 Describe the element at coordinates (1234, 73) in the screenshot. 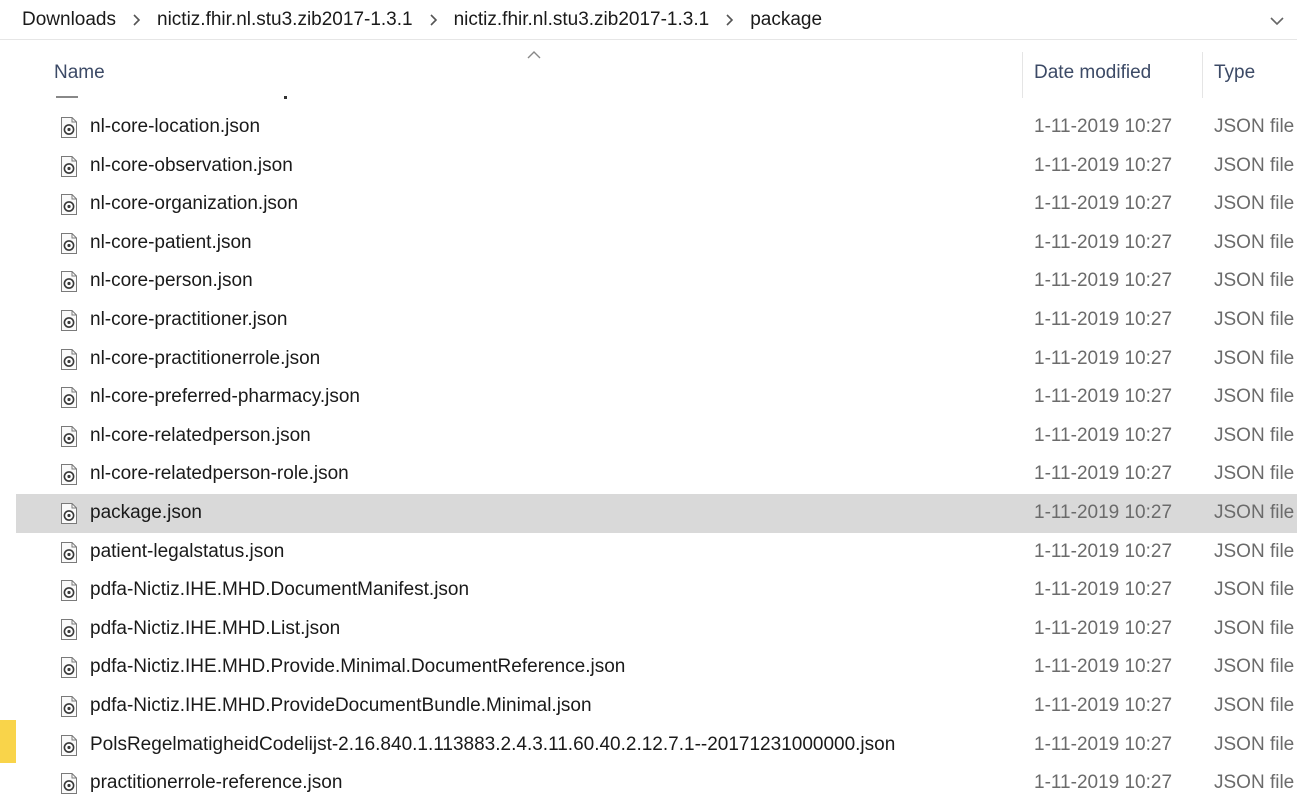

I see `column-header-type: Type` at that location.